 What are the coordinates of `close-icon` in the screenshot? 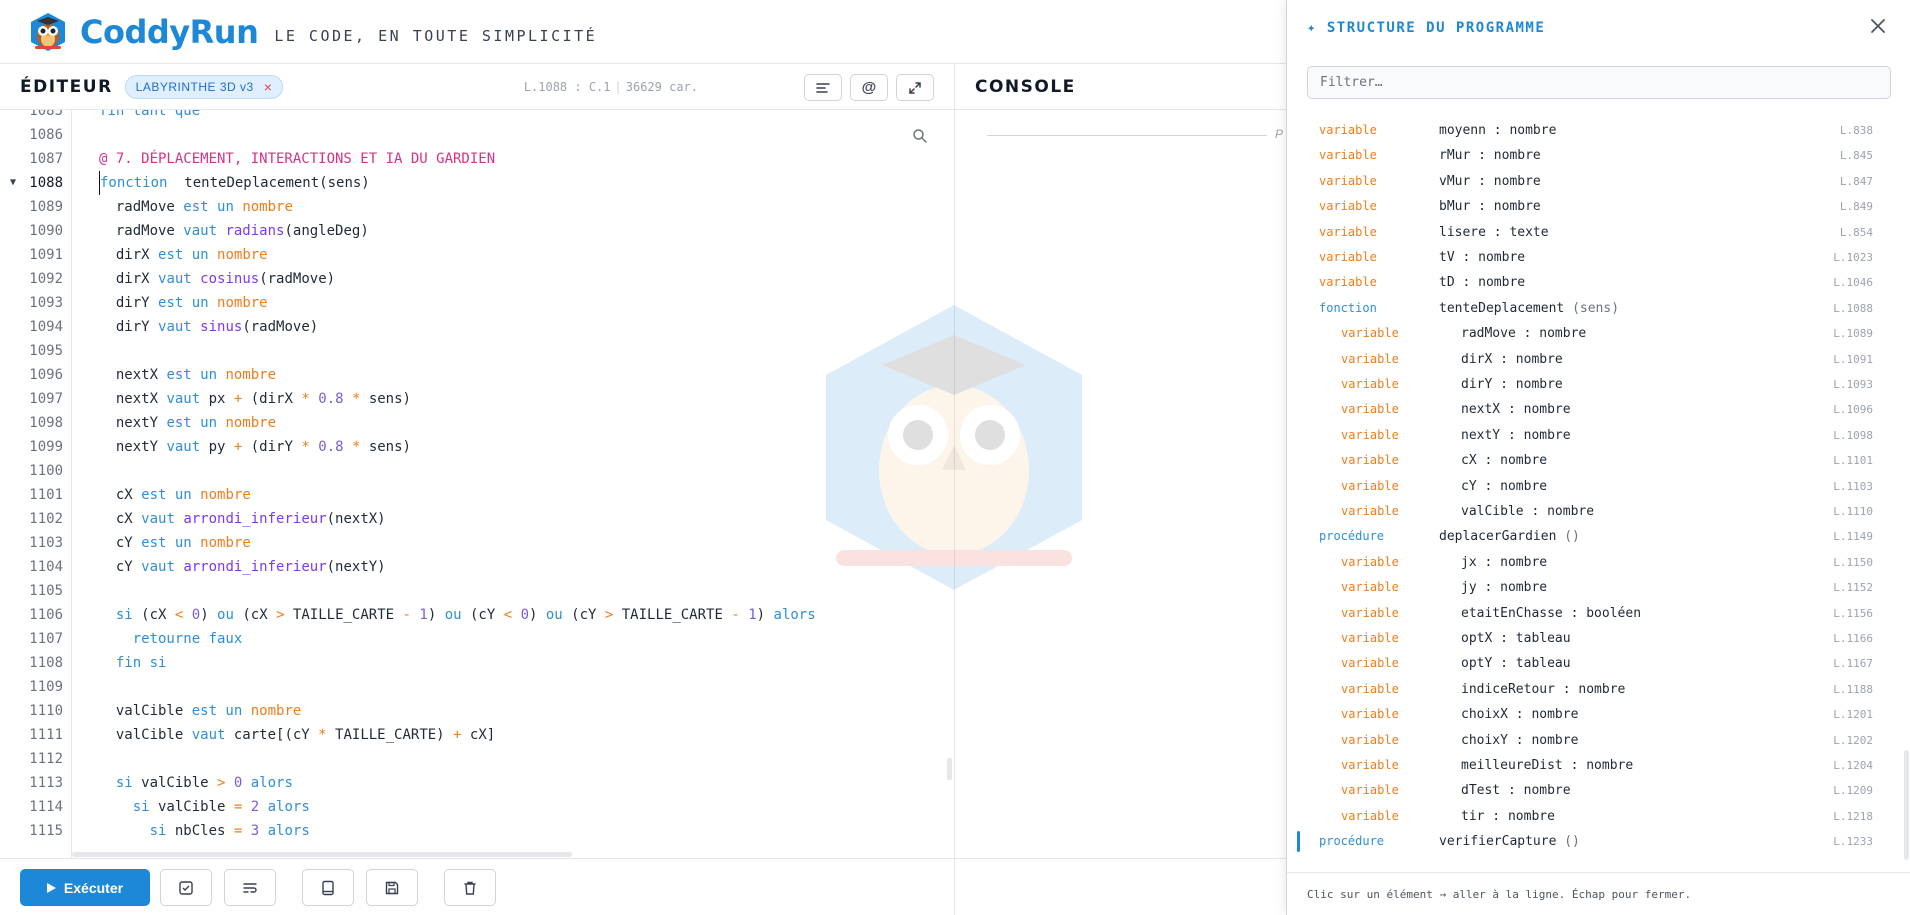 It's located at (1878, 26).